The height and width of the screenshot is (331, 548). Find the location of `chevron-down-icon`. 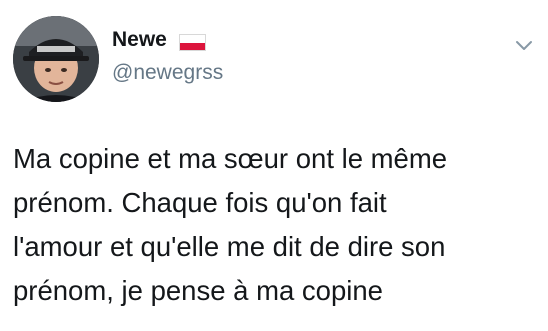

chevron-down-icon is located at coordinates (524, 46).